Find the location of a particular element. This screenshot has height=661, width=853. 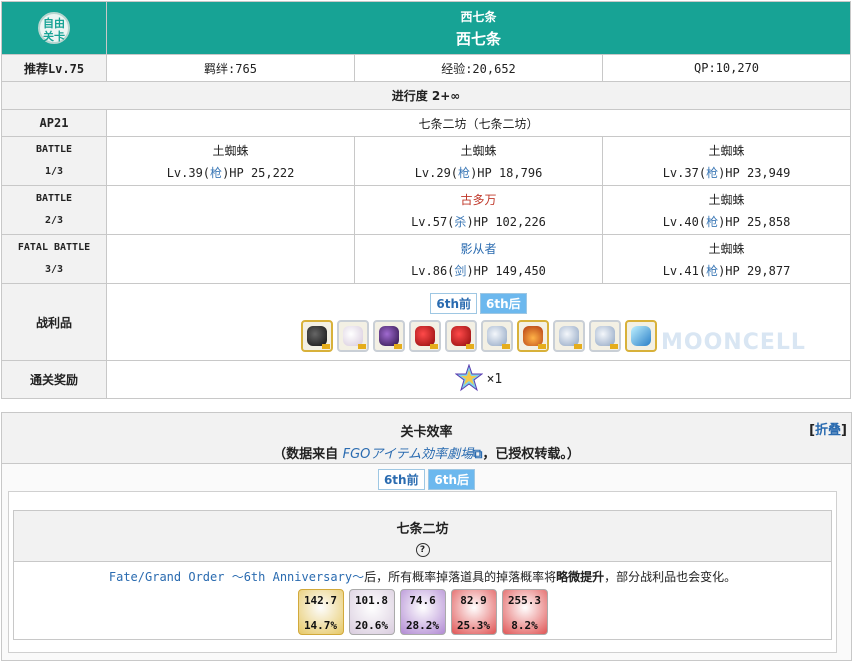

external-link-icon: ⧉ is located at coordinates (478, 454).